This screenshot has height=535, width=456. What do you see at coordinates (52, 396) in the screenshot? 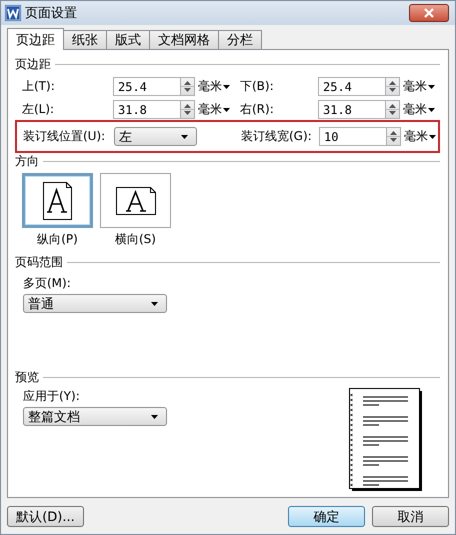
I see `field-label: 应用于(Y):` at bounding box center [52, 396].